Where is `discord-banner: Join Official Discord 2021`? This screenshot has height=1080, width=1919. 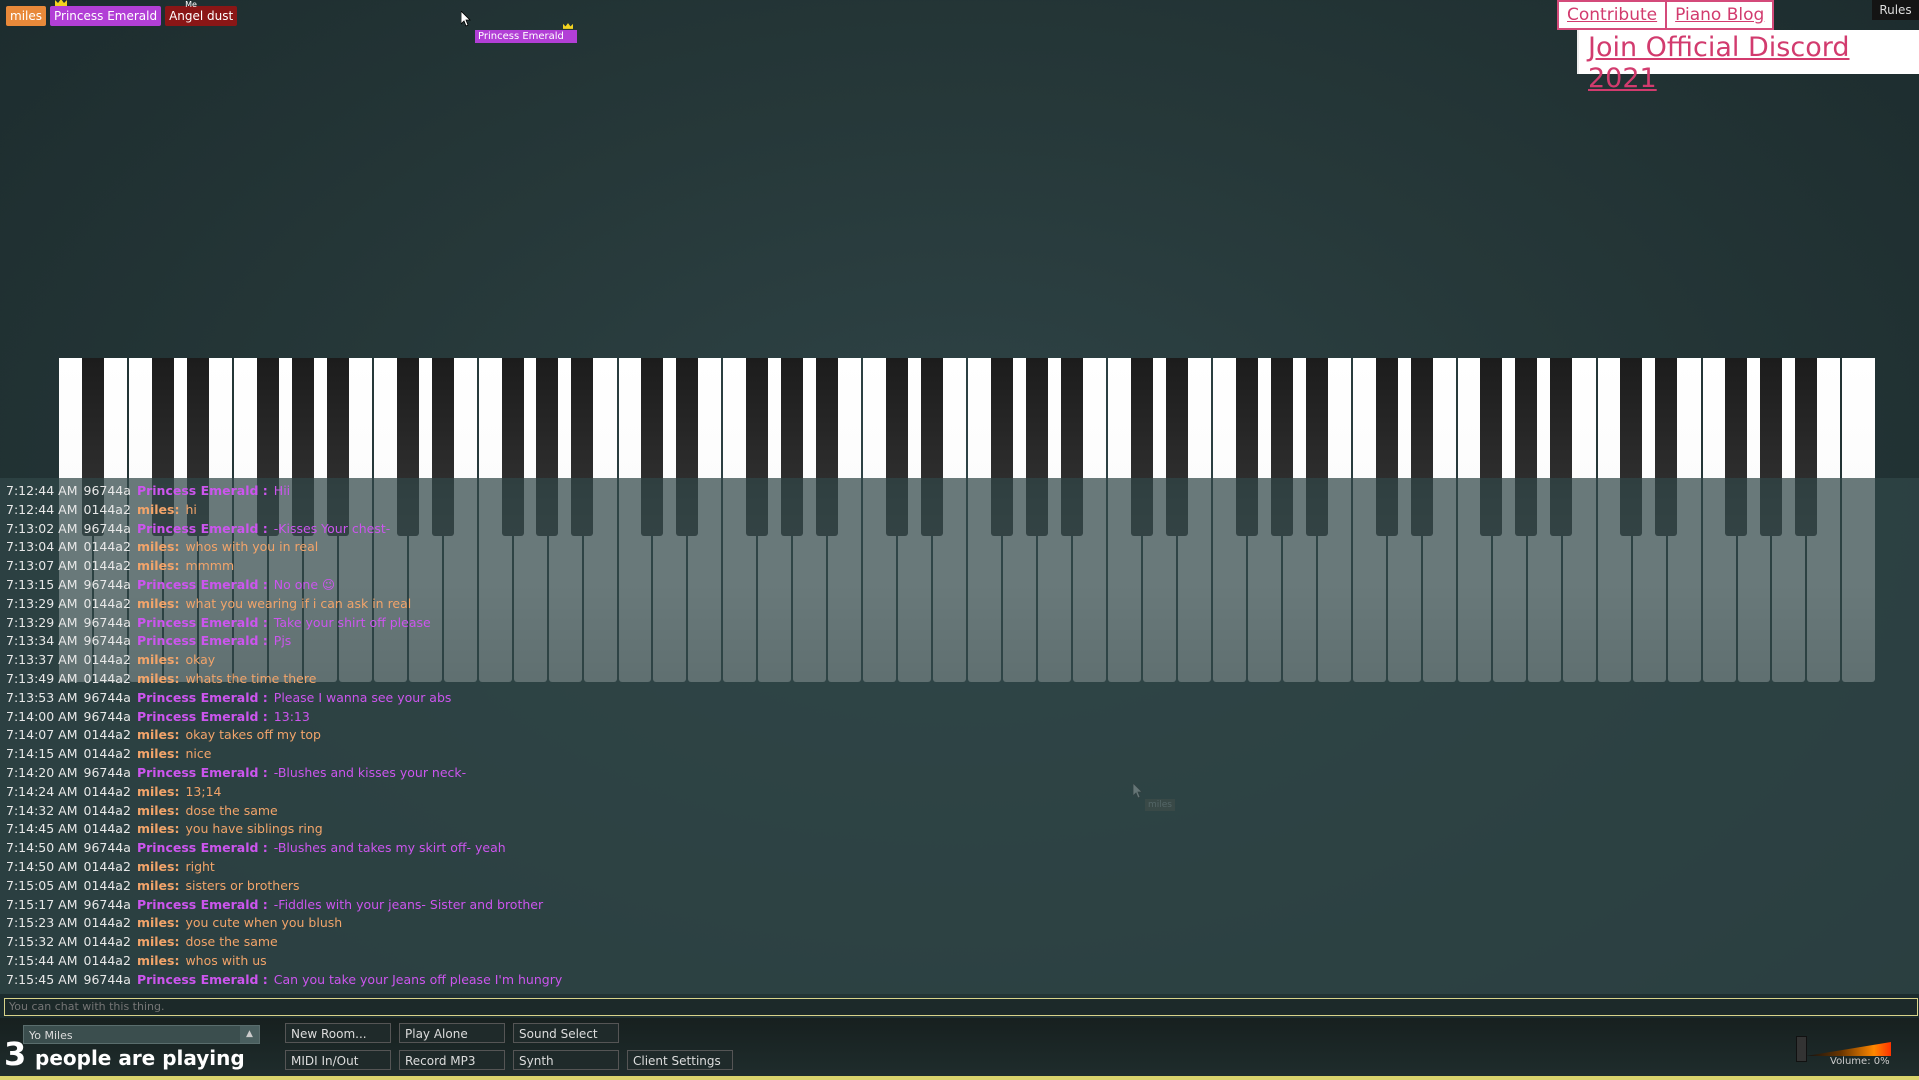 discord-banner: Join Official Discord 2021 is located at coordinates (1748, 62).